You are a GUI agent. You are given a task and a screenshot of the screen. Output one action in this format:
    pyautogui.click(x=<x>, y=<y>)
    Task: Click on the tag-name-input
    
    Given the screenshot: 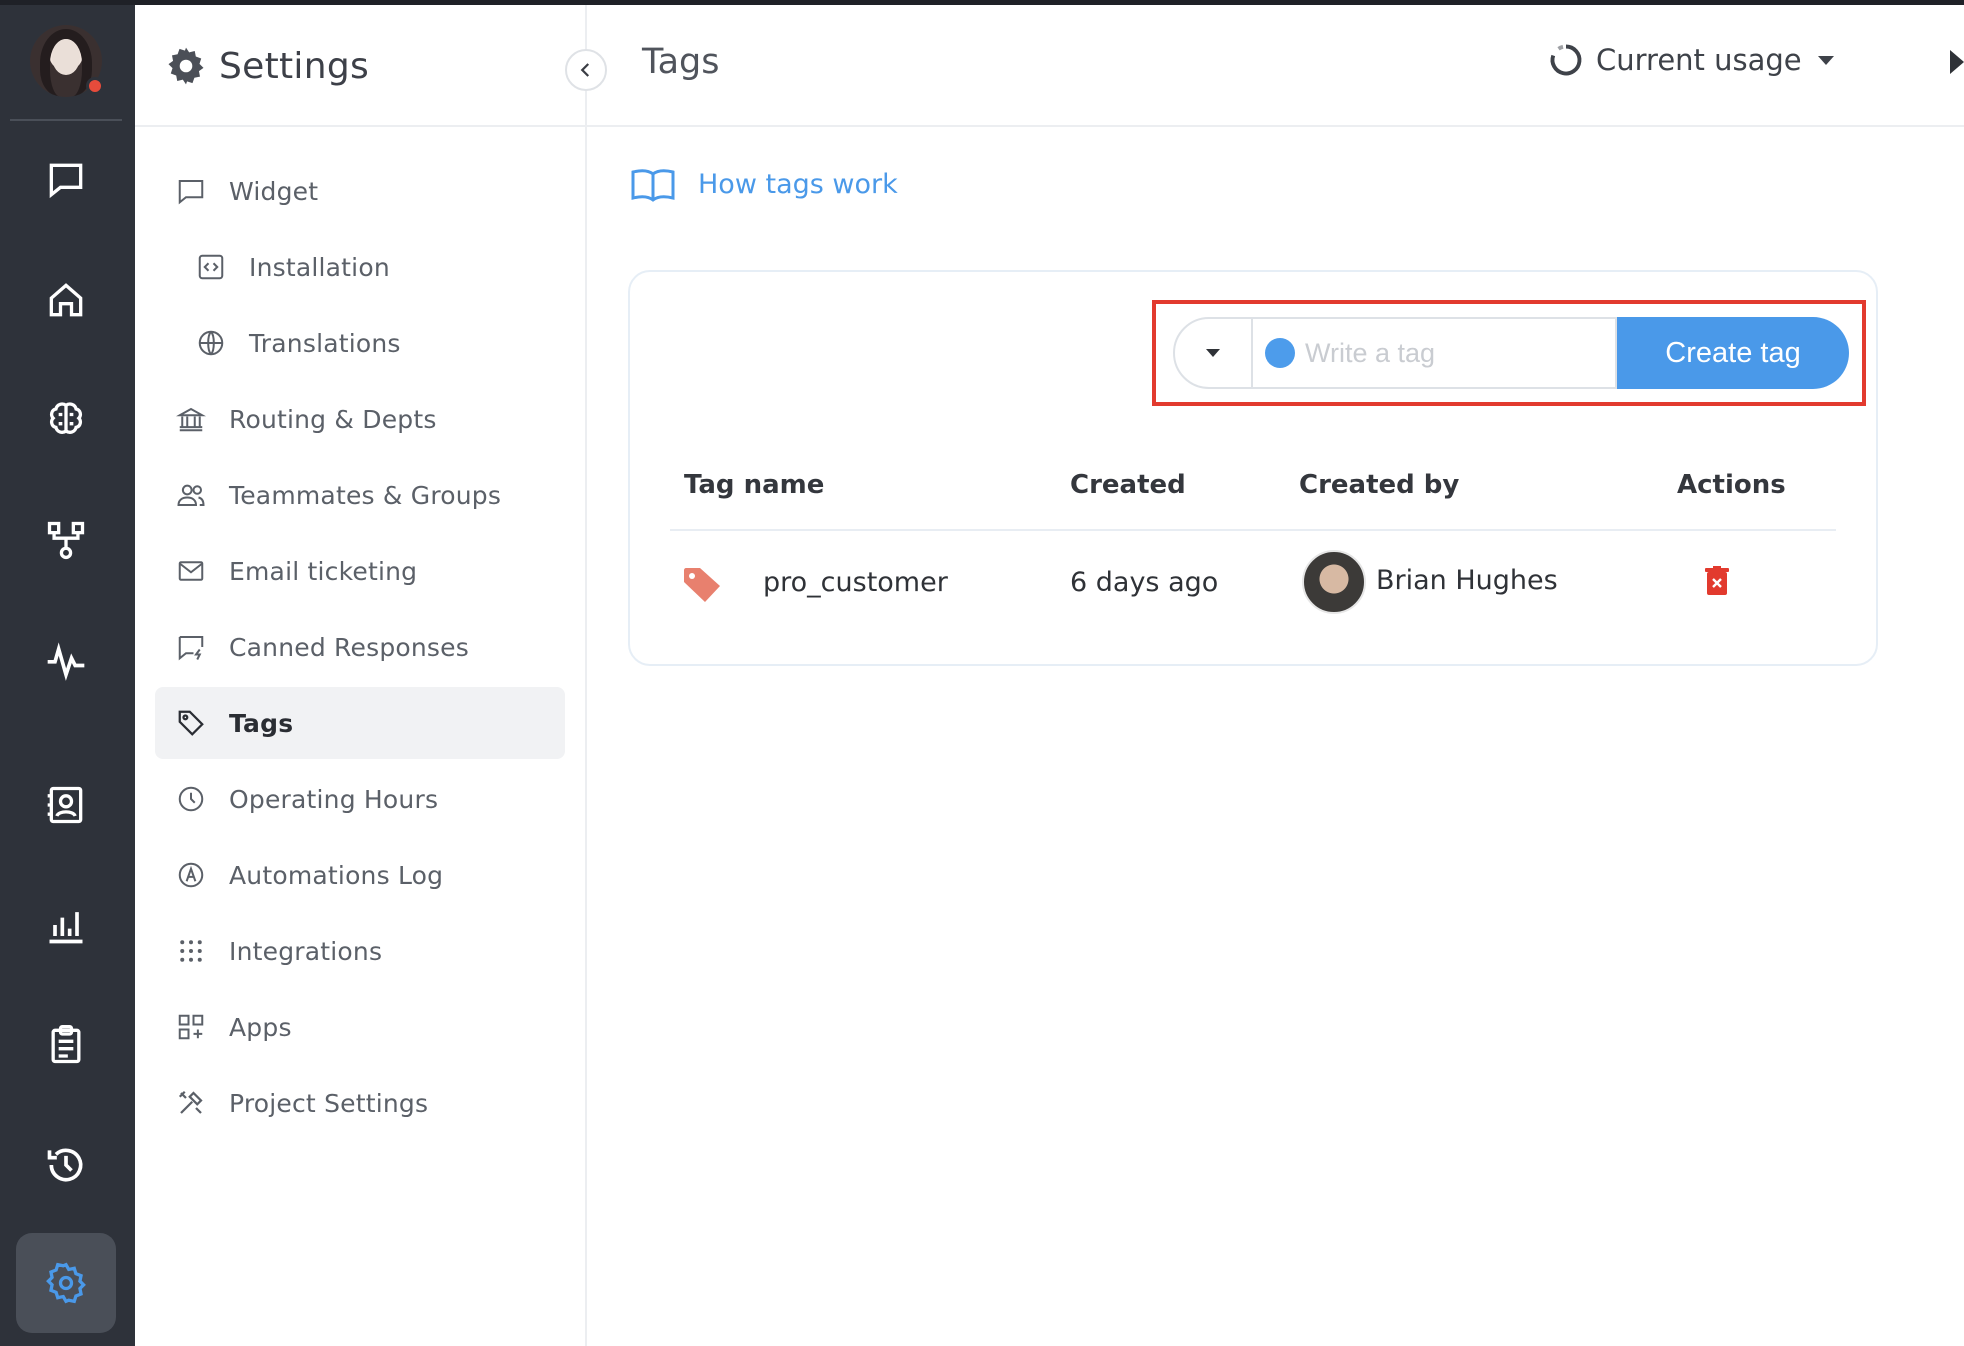 What is the action you would take?
    pyautogui.click(x=1455, y=353)
    